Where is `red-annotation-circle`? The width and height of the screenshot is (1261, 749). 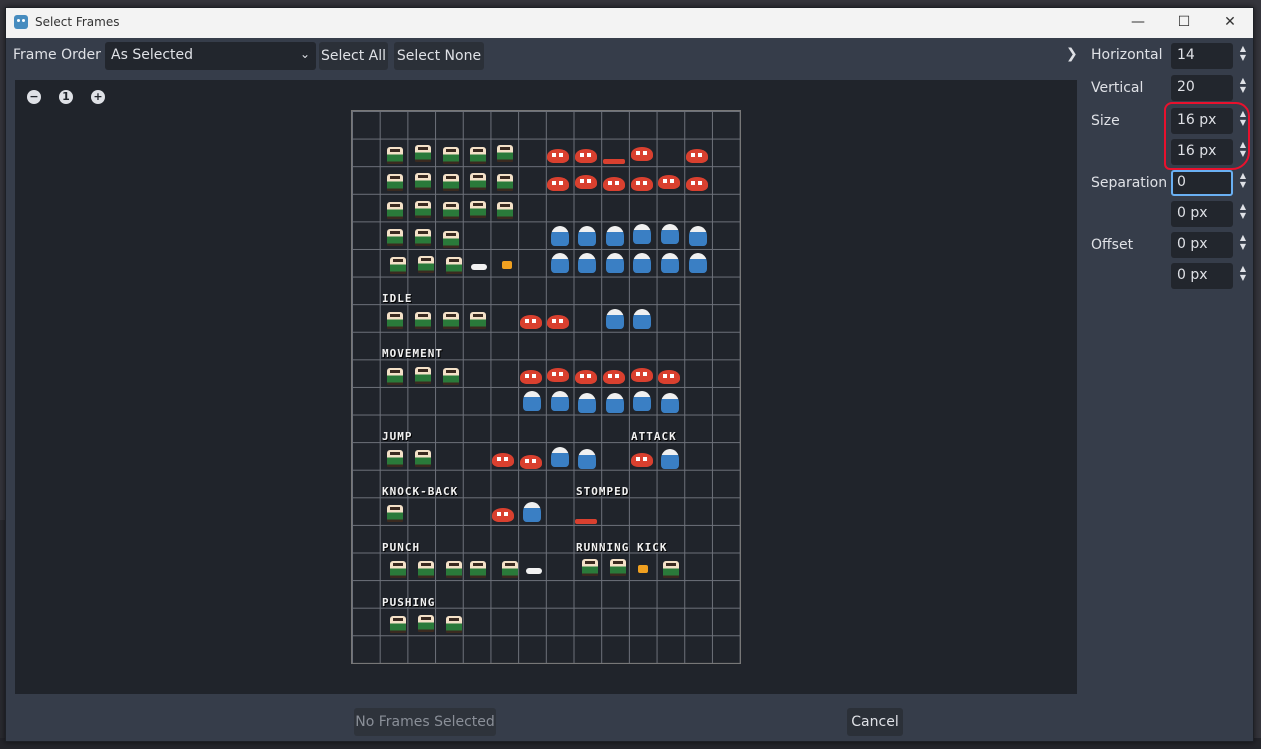 red-annotation-circle is located at coordinates (1207, 136).